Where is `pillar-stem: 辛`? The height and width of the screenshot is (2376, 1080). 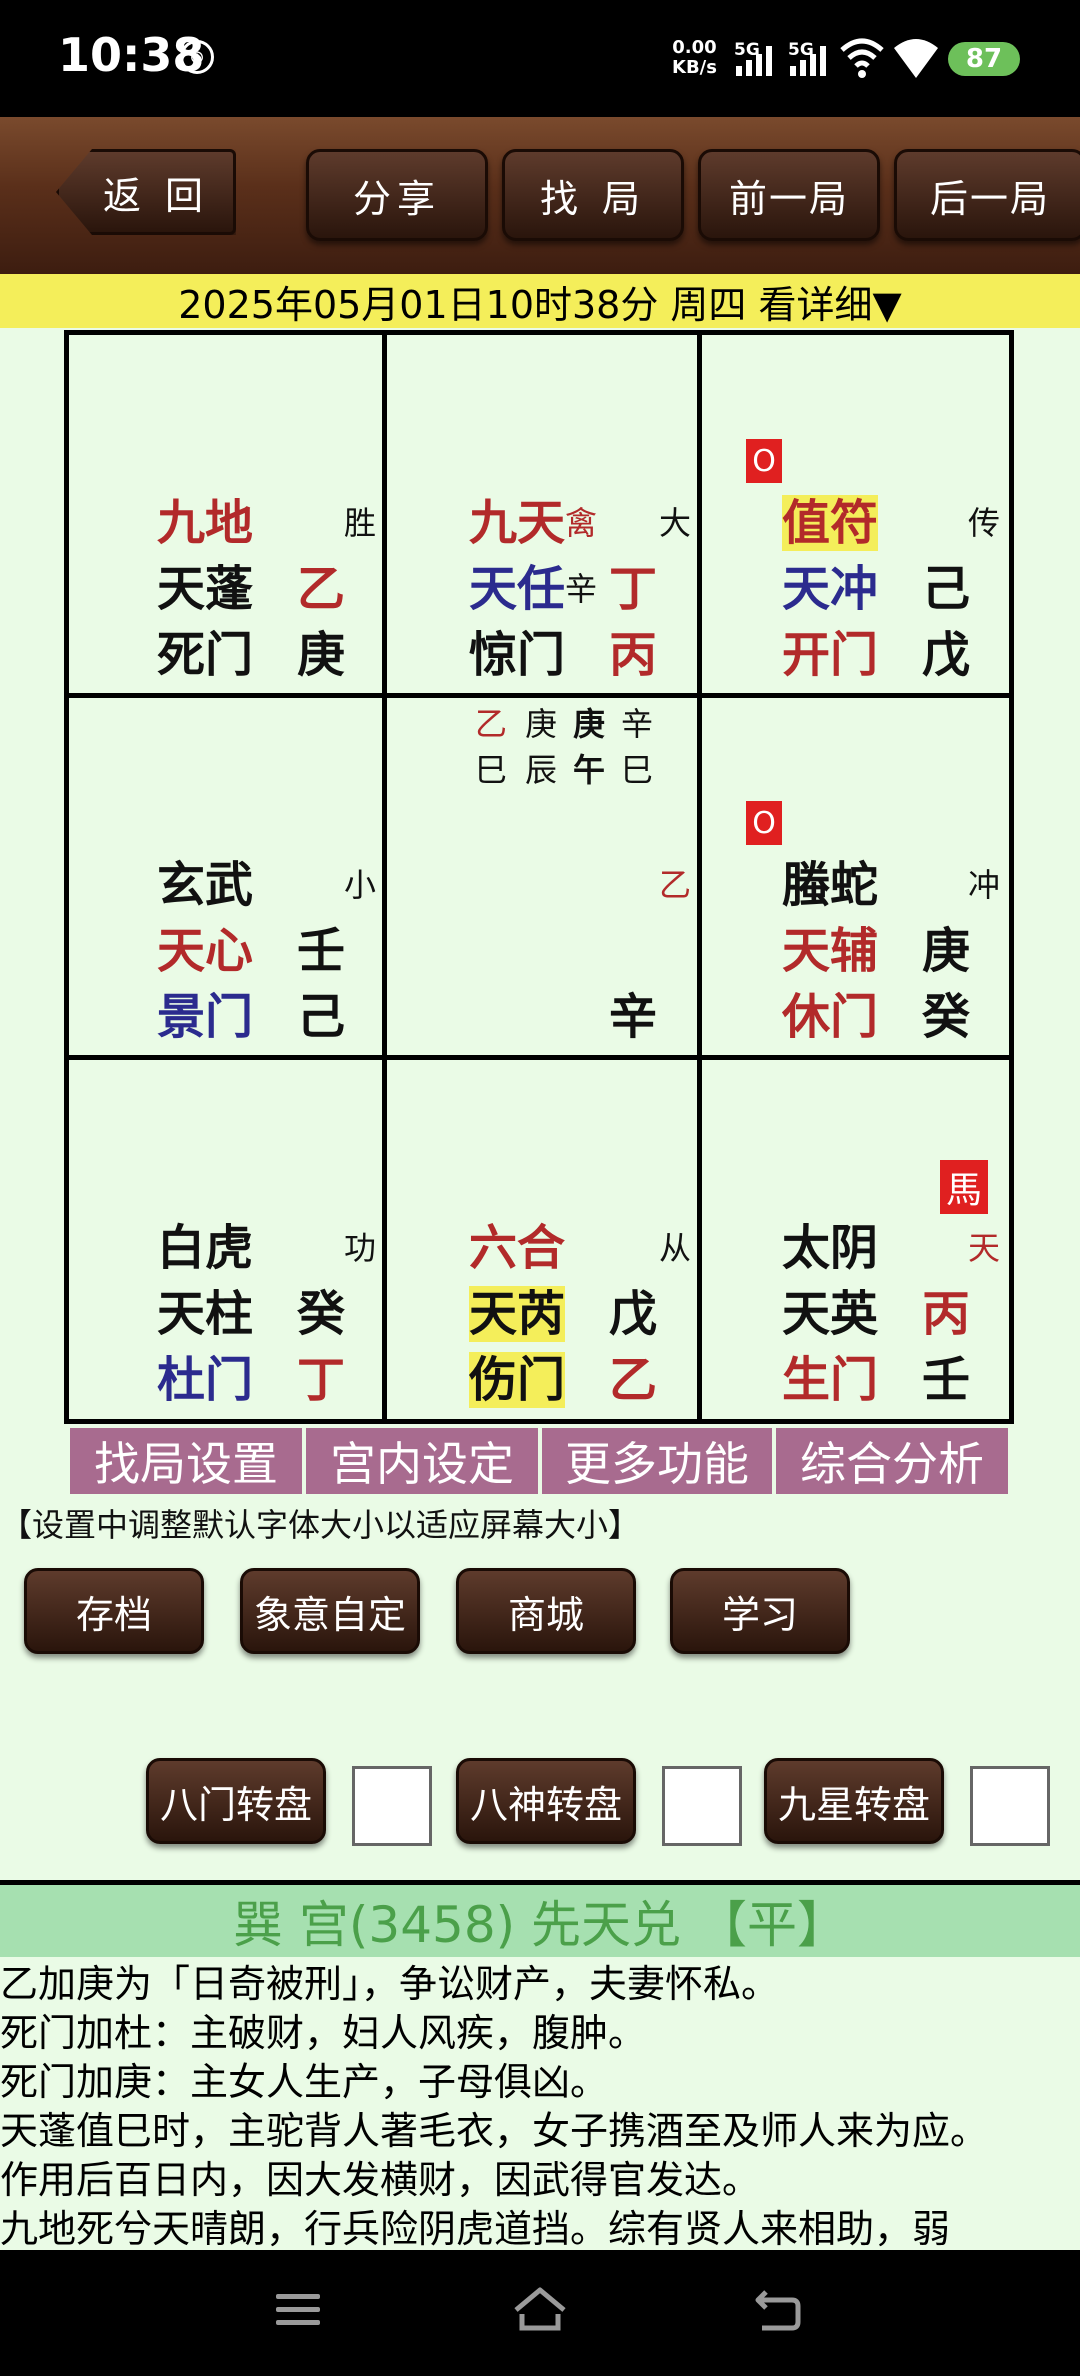 pillar-stem: 辛 is located at coordinates (637, 724).